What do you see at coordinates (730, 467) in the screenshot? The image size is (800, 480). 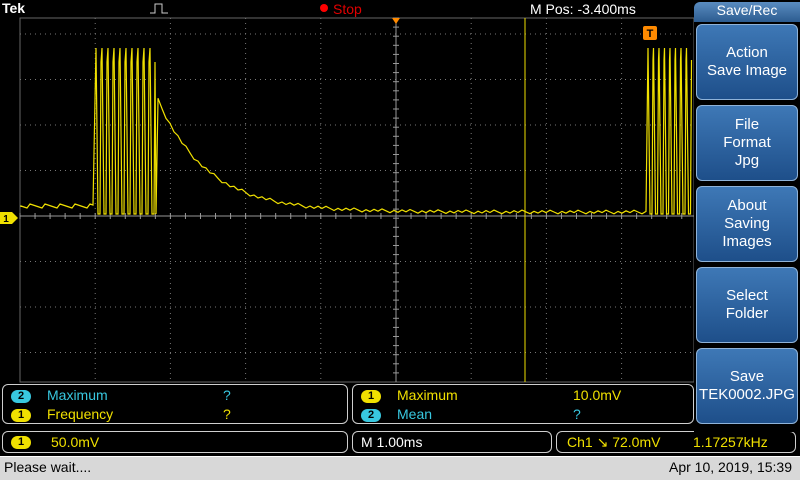 I see `date-time: Apr 10, 2019, 15:39` at bounding box center [730, 467].